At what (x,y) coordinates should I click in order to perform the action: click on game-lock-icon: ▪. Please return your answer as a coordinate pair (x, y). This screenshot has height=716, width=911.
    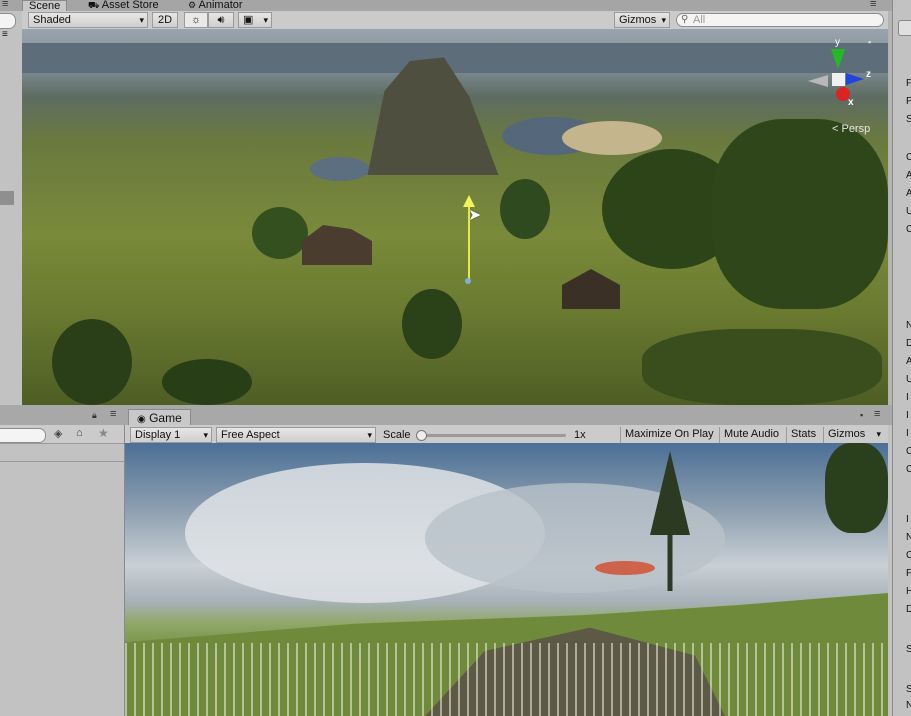
    Looking at the image, I should click on (861, 415).